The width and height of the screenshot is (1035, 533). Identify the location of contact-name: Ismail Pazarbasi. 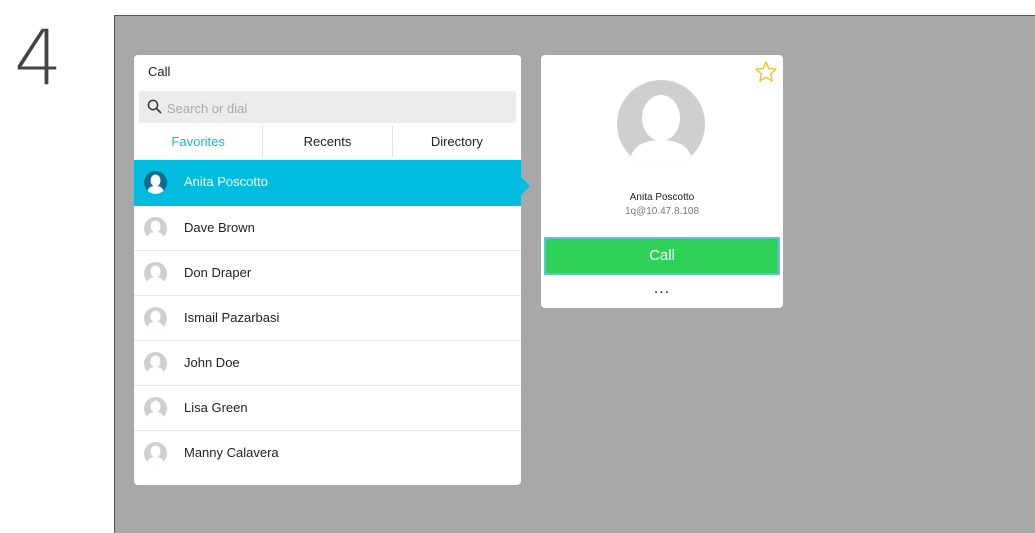
(232, 317).